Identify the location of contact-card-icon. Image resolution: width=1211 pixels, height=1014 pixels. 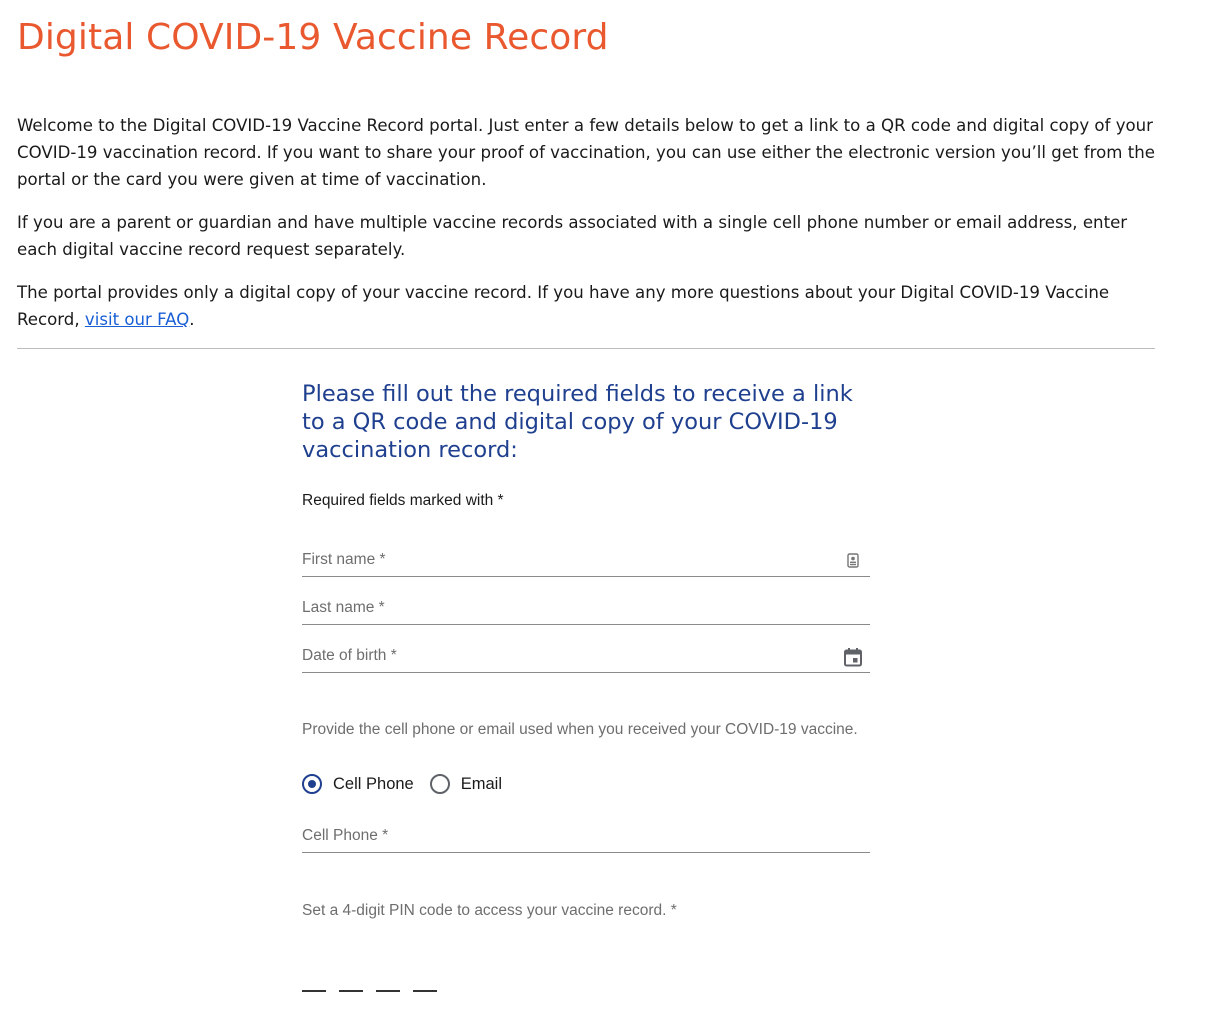
(853, 561).